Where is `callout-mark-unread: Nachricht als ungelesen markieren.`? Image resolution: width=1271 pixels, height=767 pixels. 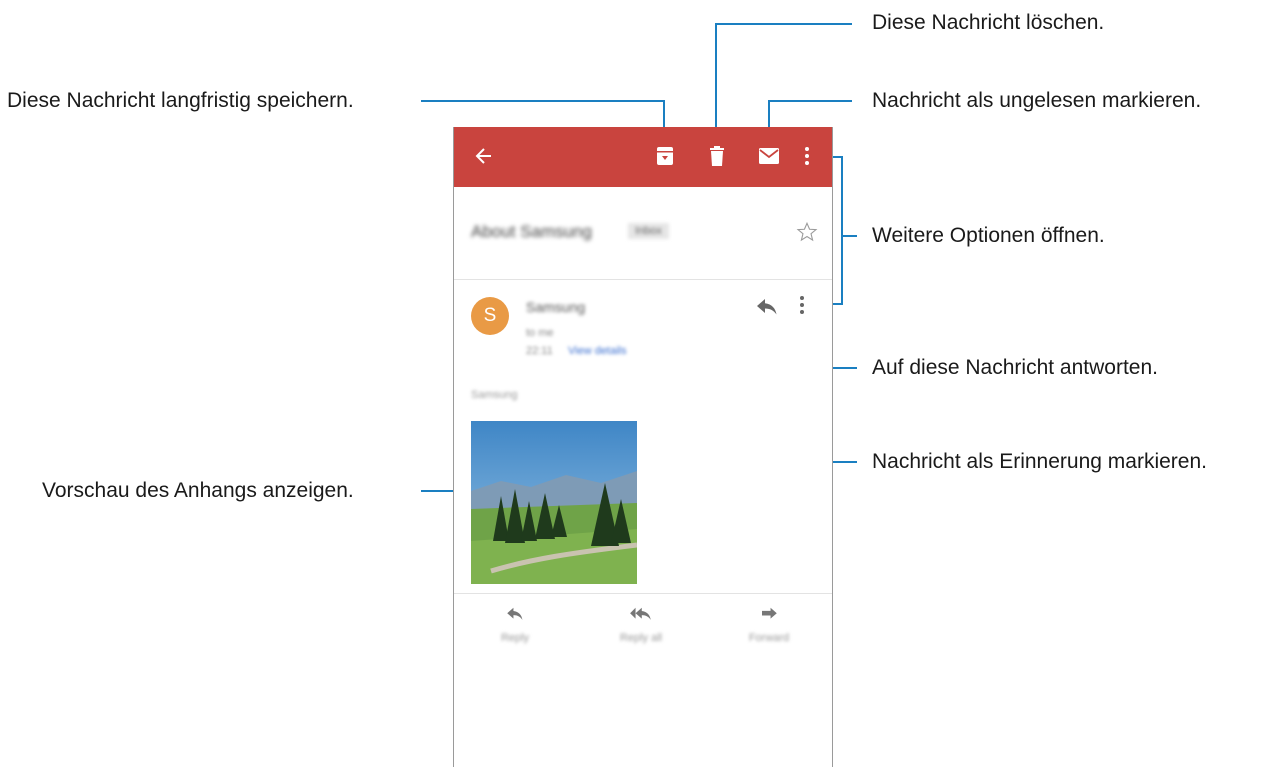
callout-mark-unread: Nachricht als ungelesen markieren. is located at coordinates (1037, 100).